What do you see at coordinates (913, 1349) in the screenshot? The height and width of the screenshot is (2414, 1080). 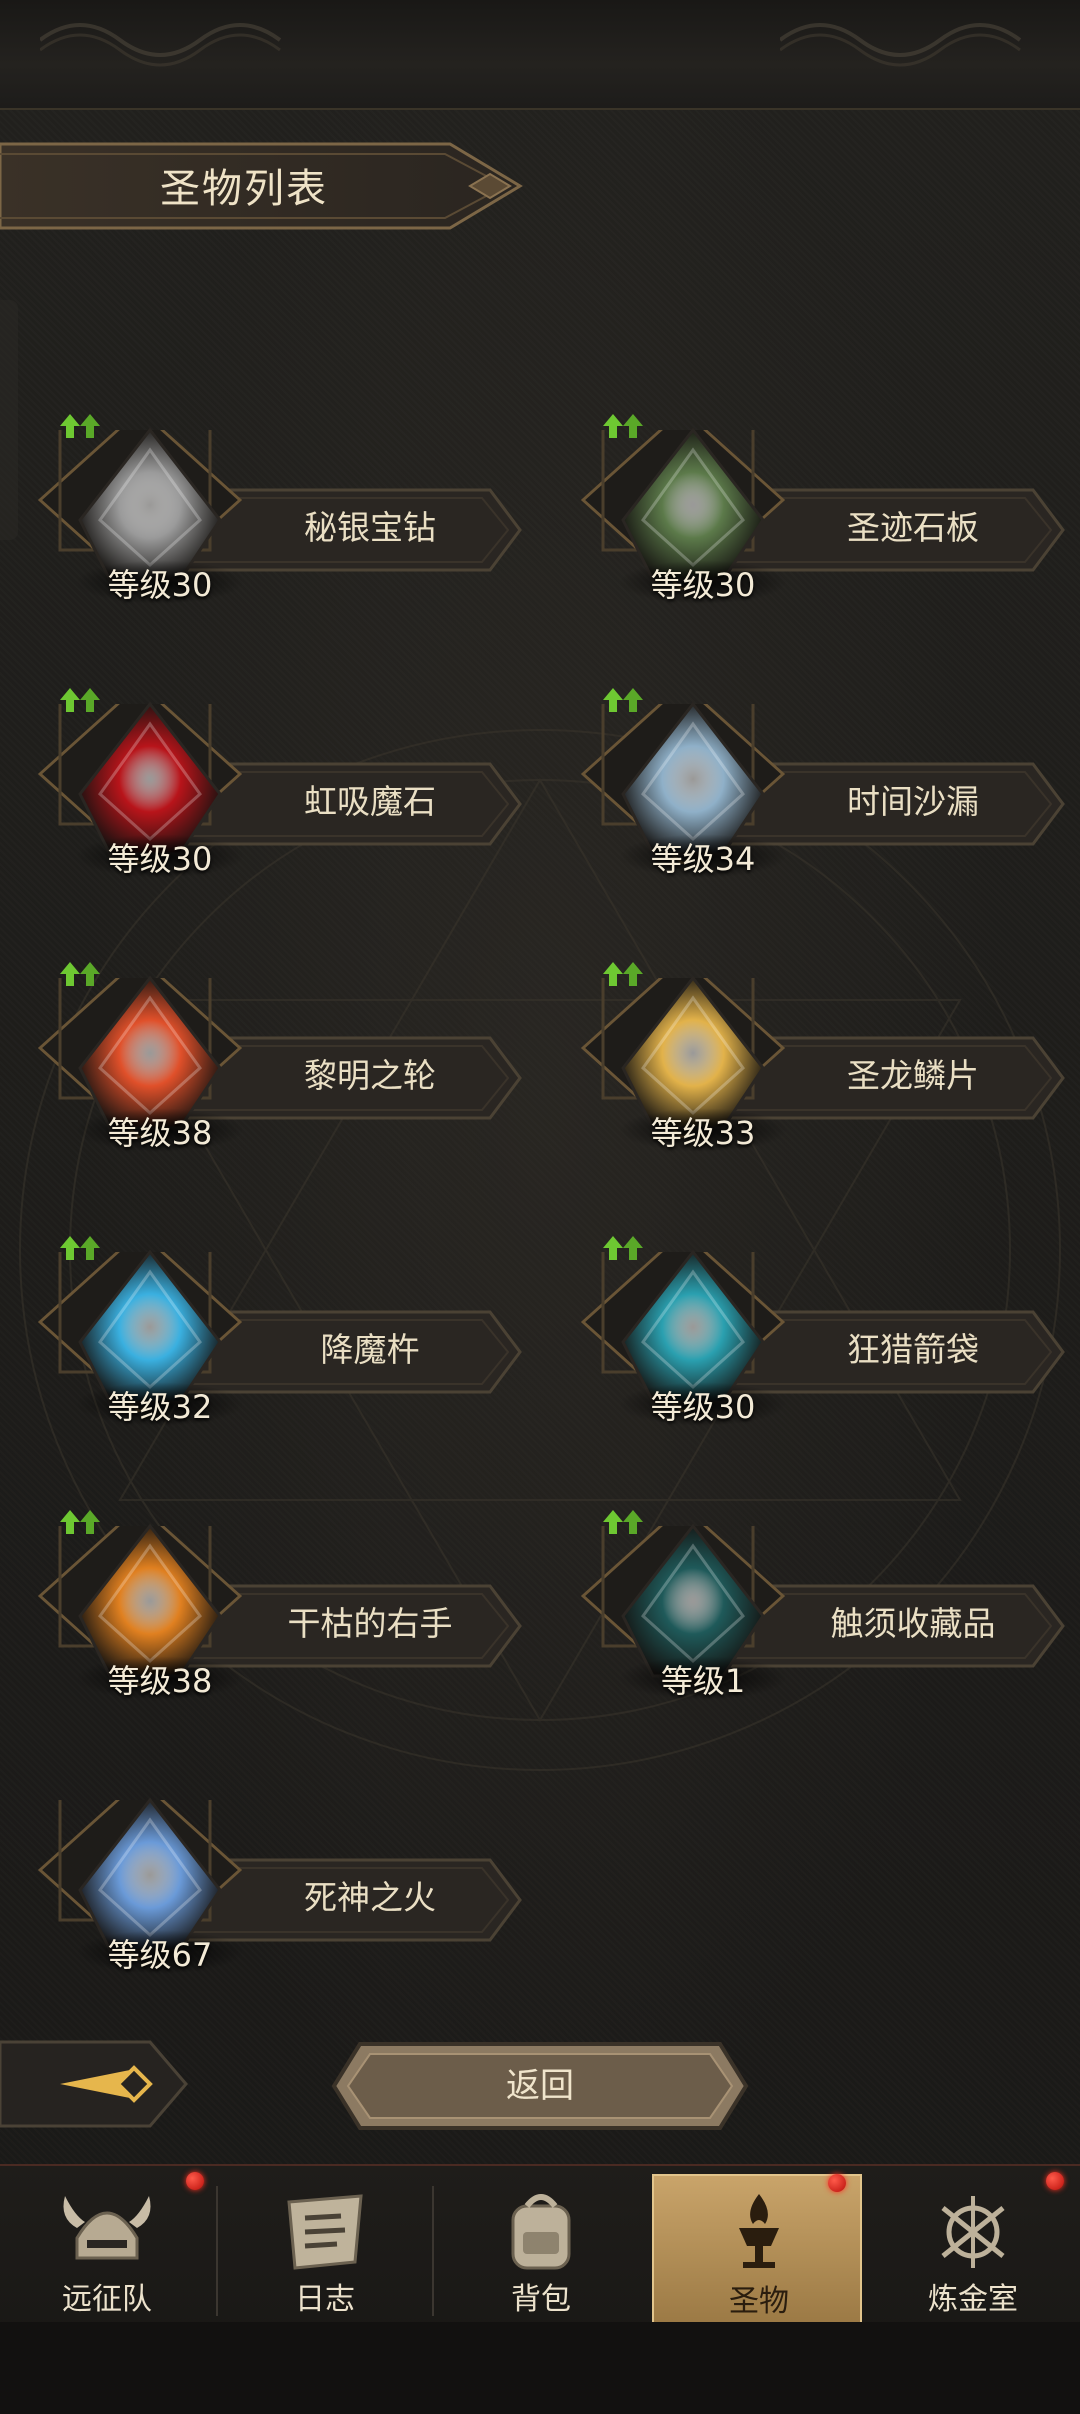 I see `relic-name: 狂猎箭袋` at bounding box center [913, 1349].